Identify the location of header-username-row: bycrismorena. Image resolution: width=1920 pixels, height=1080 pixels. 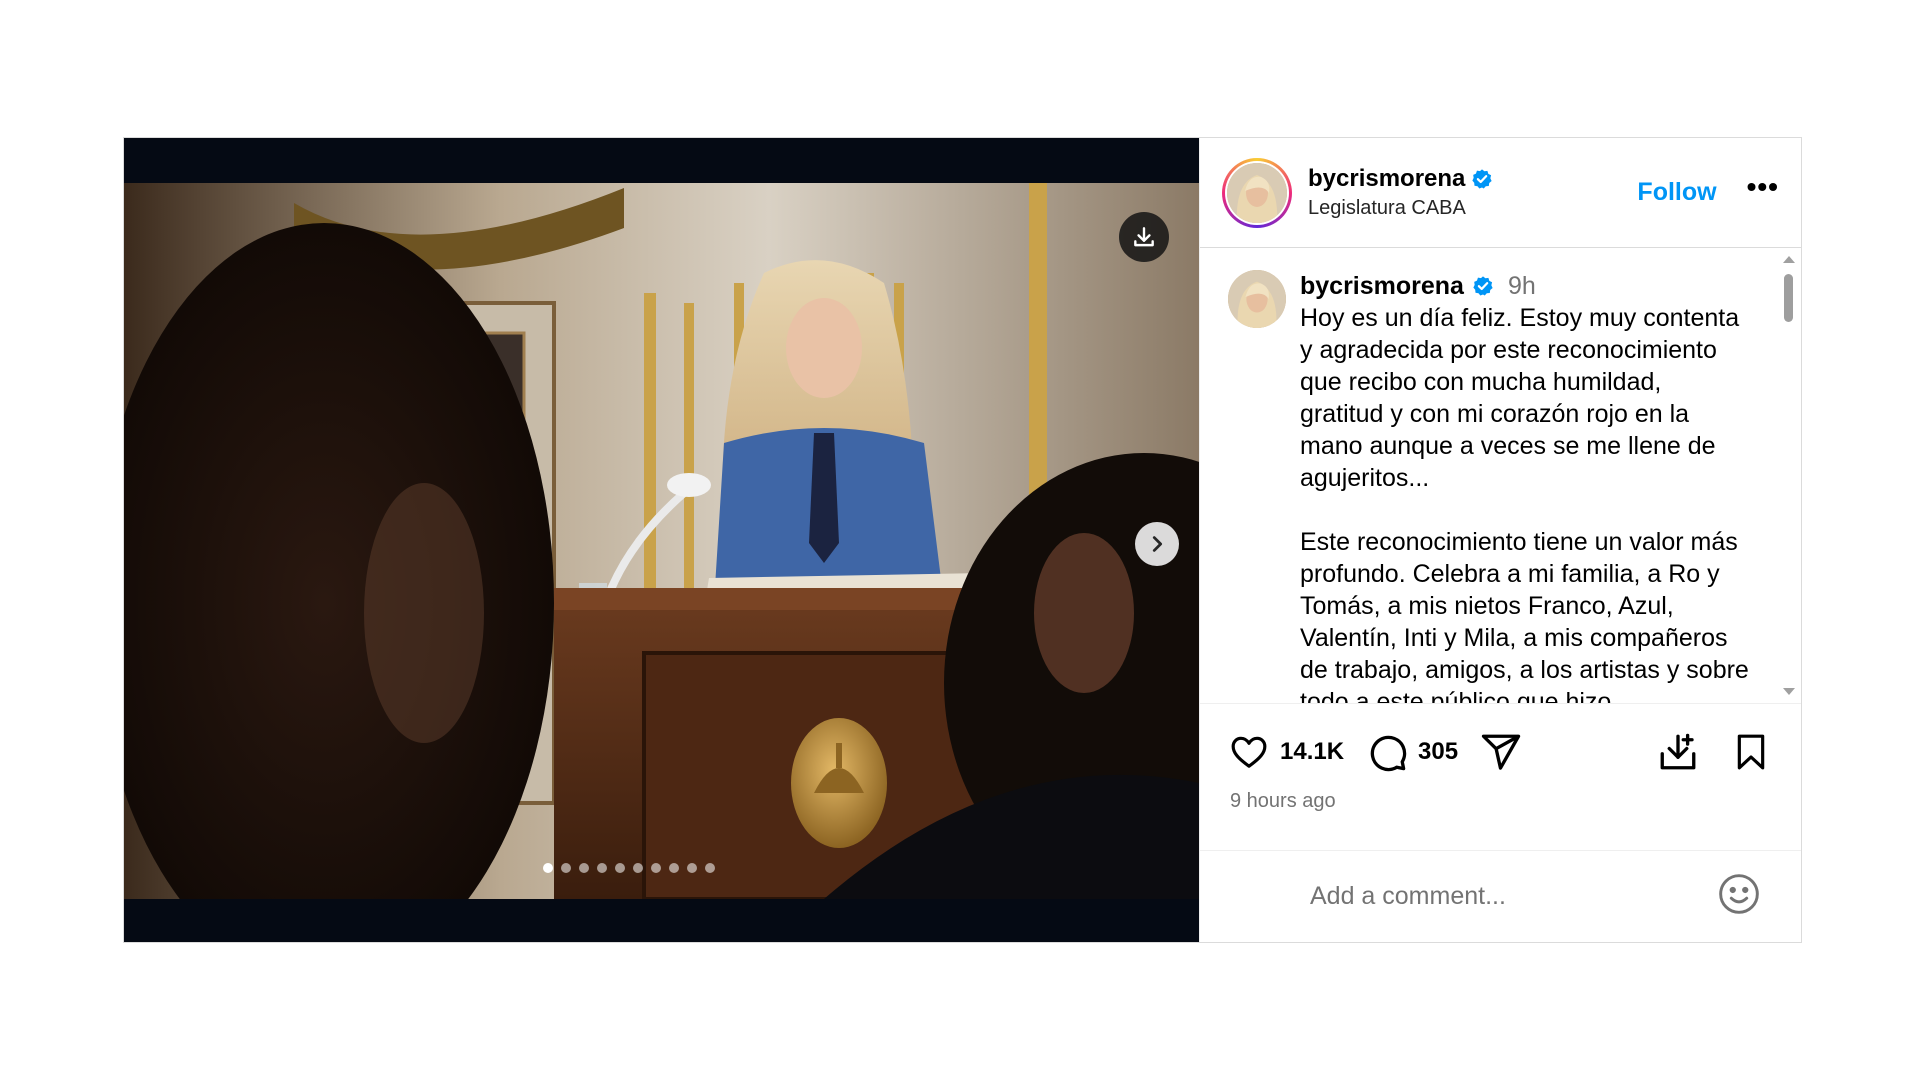
(1400, 179).